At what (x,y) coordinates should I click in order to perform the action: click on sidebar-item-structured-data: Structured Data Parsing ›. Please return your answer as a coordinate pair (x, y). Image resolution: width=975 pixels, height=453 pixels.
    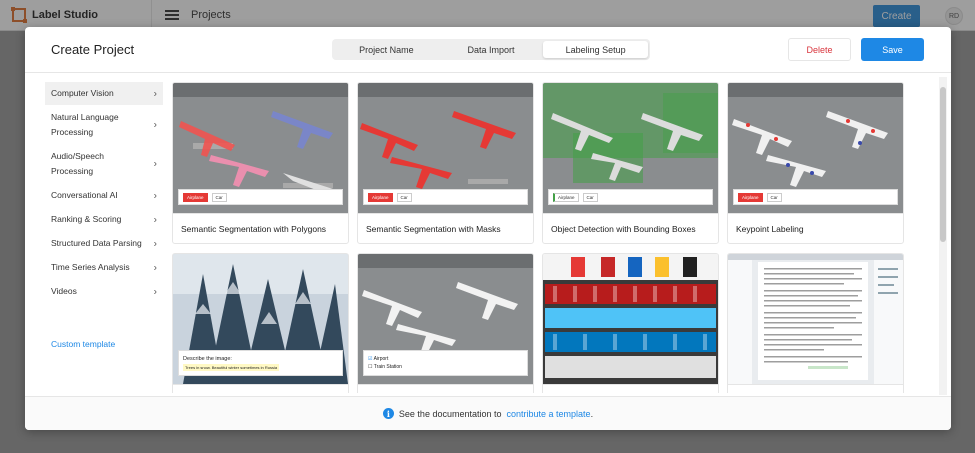
    Looking at the image, I should click on (104, 243).